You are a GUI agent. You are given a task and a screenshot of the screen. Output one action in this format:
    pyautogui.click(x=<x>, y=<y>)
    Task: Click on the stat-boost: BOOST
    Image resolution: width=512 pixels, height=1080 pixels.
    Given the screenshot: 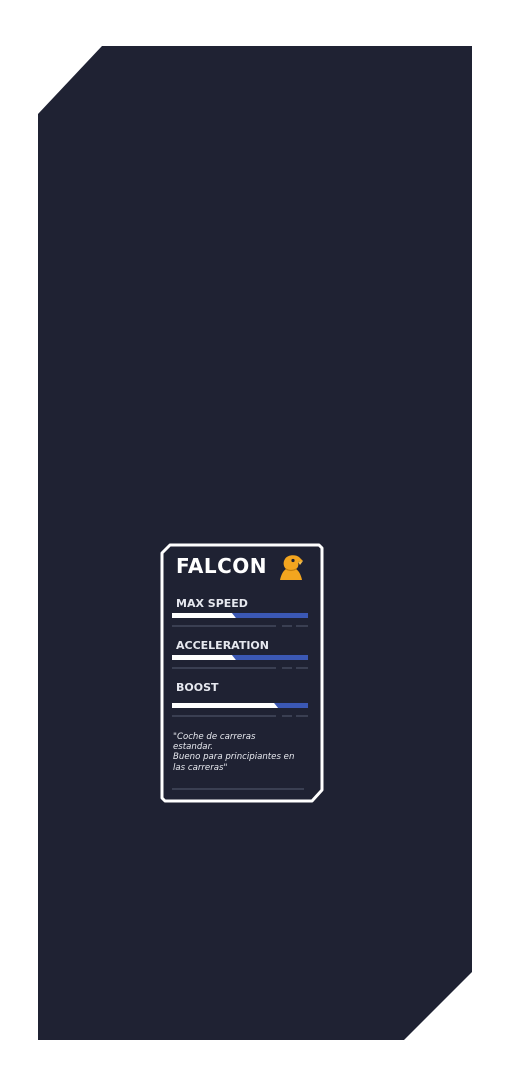 What is the action you would take?
    pyautogui.click(x=240, y=699)
    